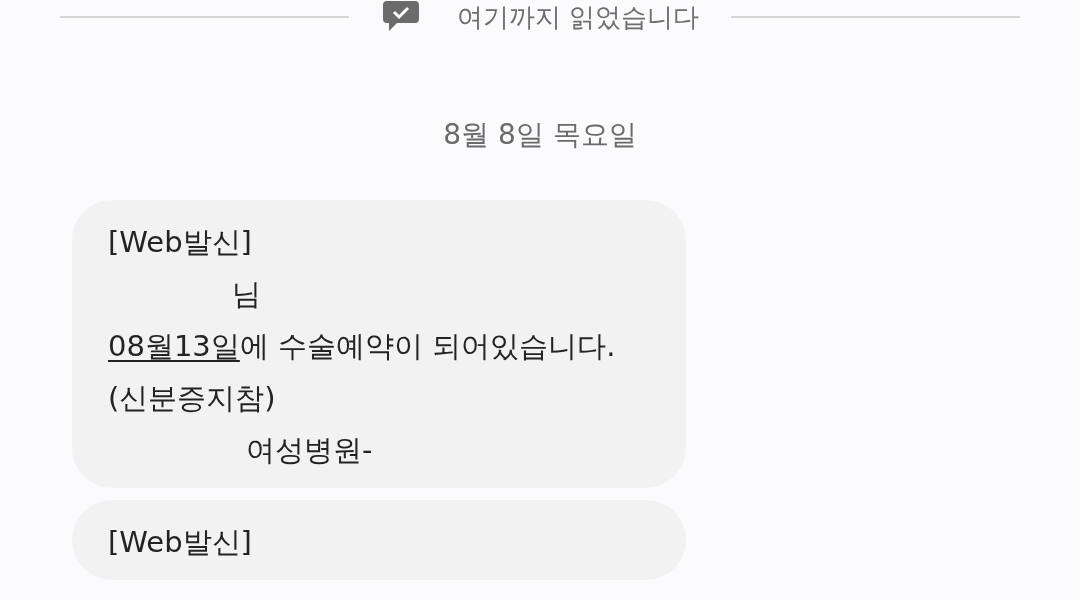 This screenshot has height=600, width=1080. Describe the element at coordinates (578, 17) in the screenshot. I see `read-marker-label: 여기까지 읽었습니다` at that location.